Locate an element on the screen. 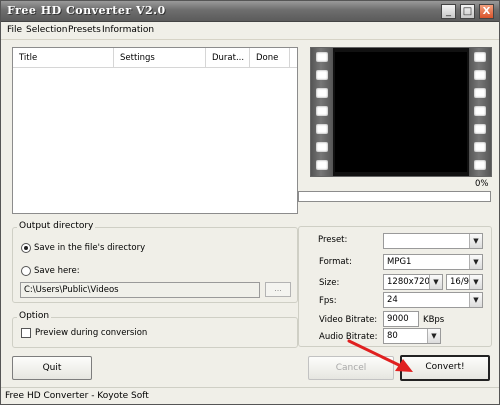  minimize-button: _ is located at coordinates (448, 11).